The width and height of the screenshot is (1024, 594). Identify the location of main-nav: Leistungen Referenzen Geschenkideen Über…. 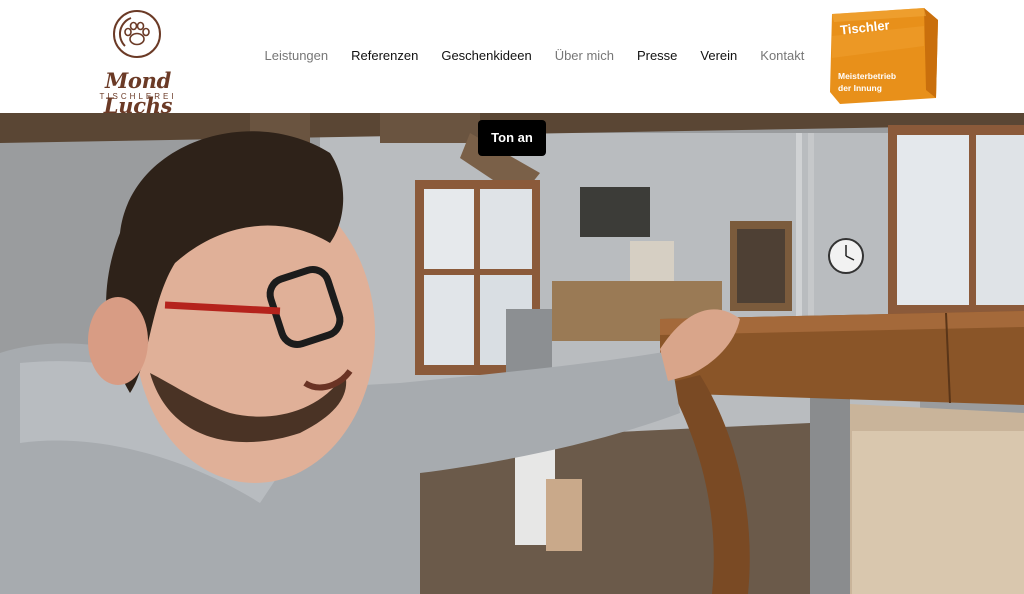
(534, 56).